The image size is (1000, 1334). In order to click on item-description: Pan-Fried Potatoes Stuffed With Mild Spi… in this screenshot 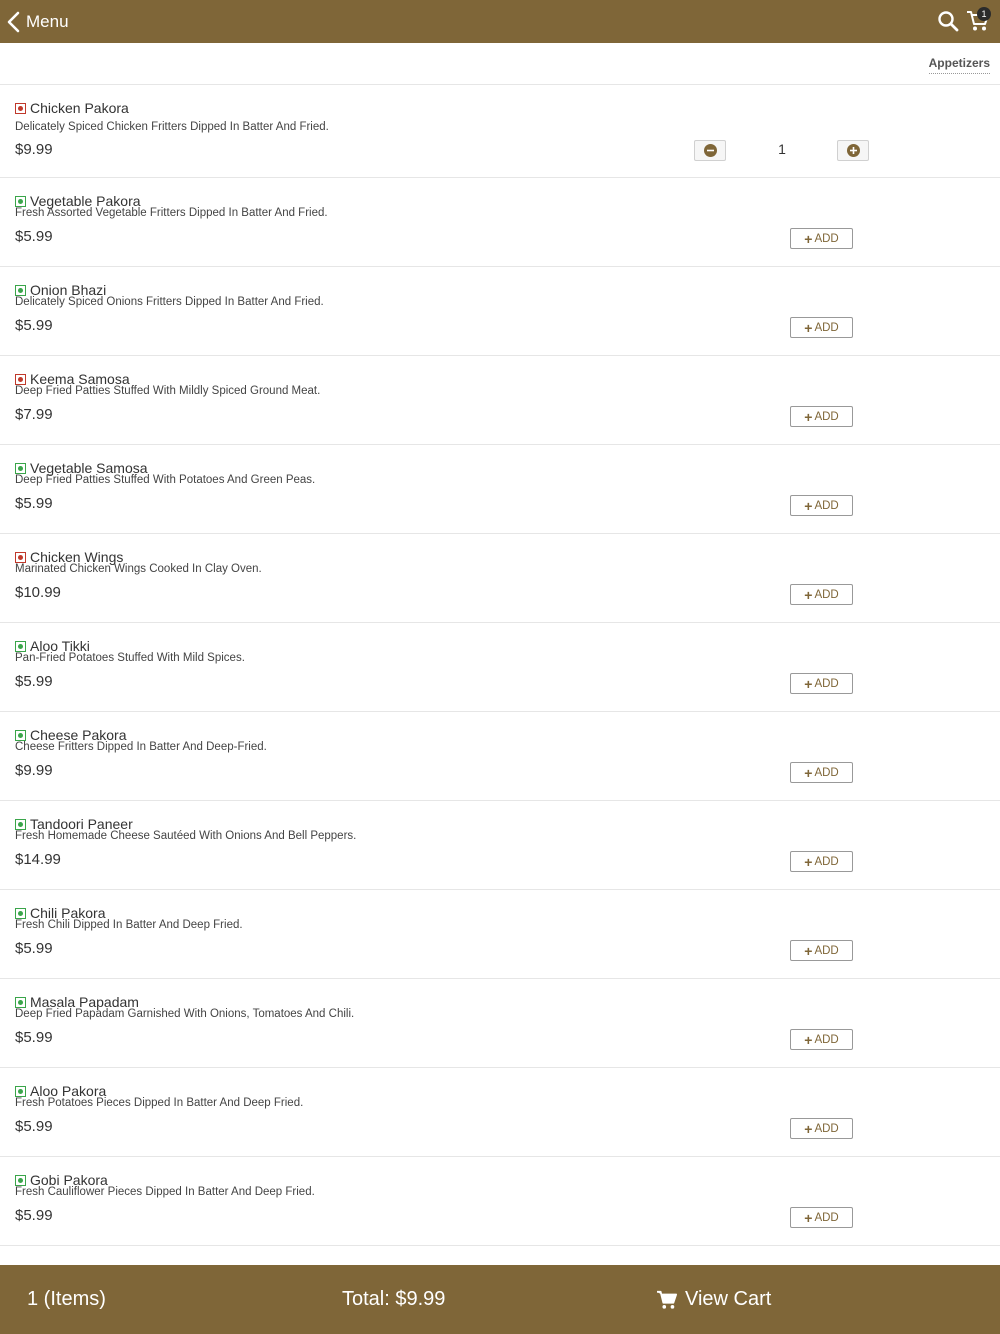, I will do `click(130, 658)`.